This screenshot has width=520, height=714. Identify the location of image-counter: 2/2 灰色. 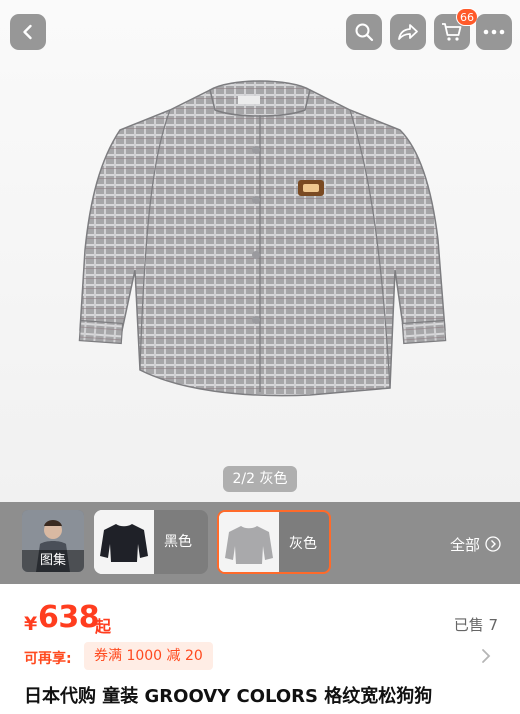
(260, 479).